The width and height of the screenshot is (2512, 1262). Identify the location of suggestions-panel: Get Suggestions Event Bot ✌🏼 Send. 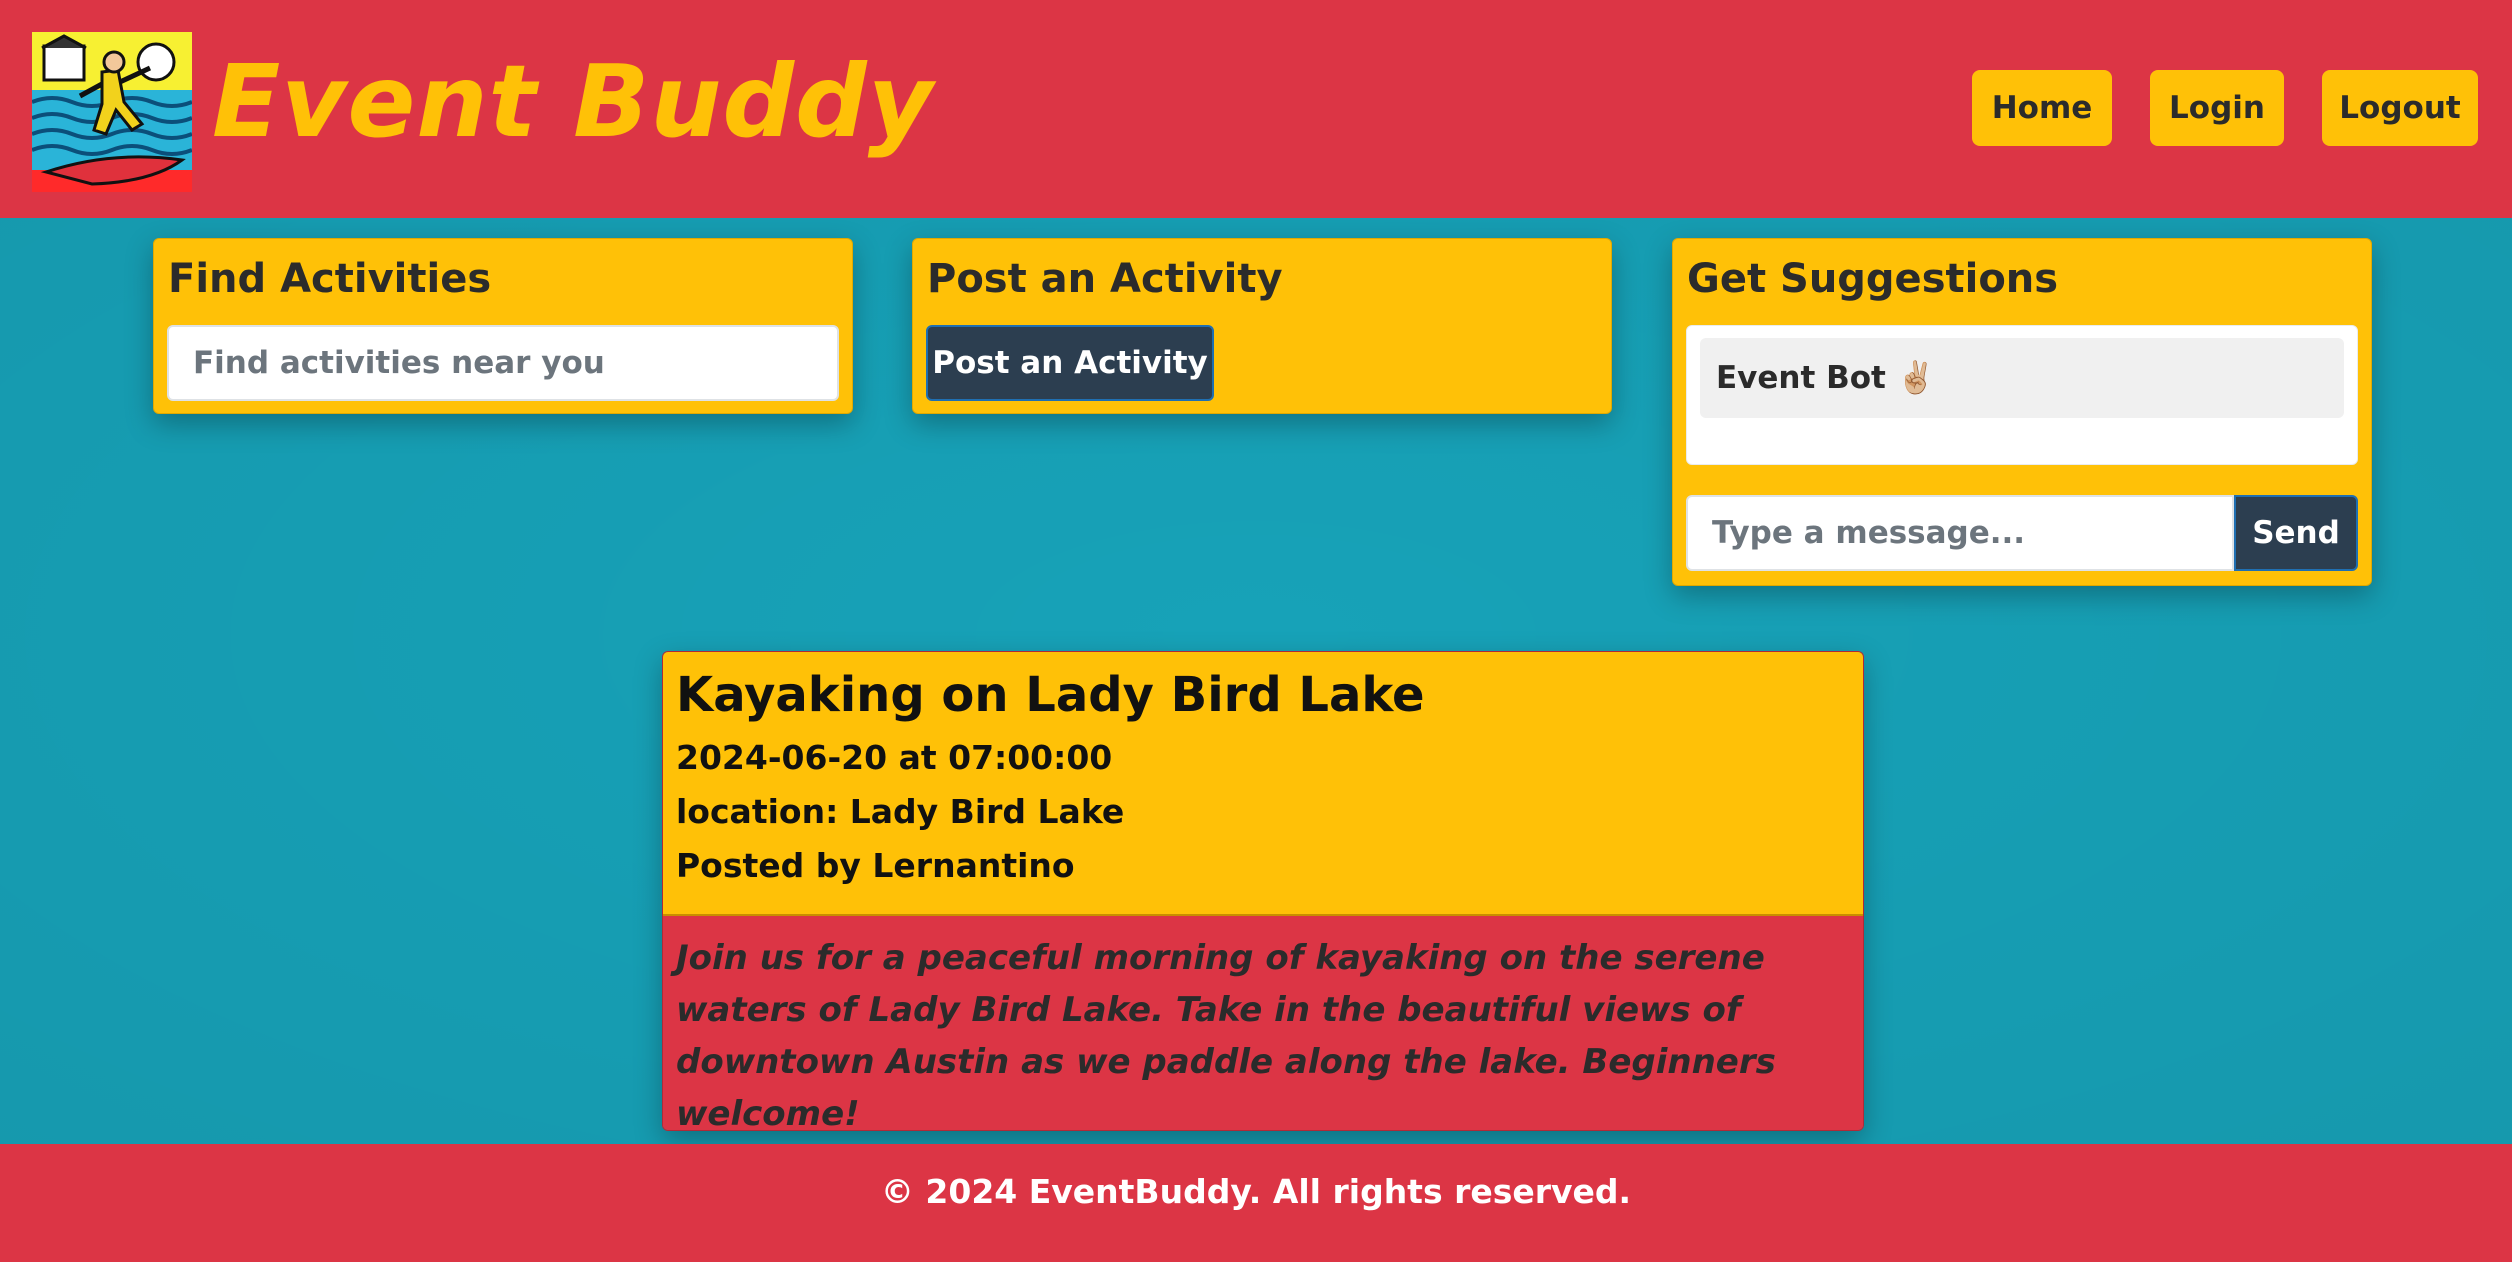
(2022, 412).